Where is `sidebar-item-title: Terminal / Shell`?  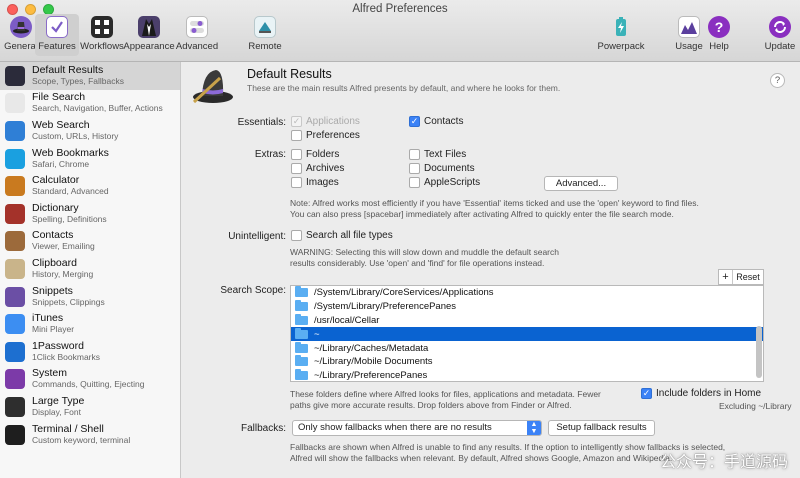
sidebar-item-title: Terminal / Shell is located at coordinates (68, 428).